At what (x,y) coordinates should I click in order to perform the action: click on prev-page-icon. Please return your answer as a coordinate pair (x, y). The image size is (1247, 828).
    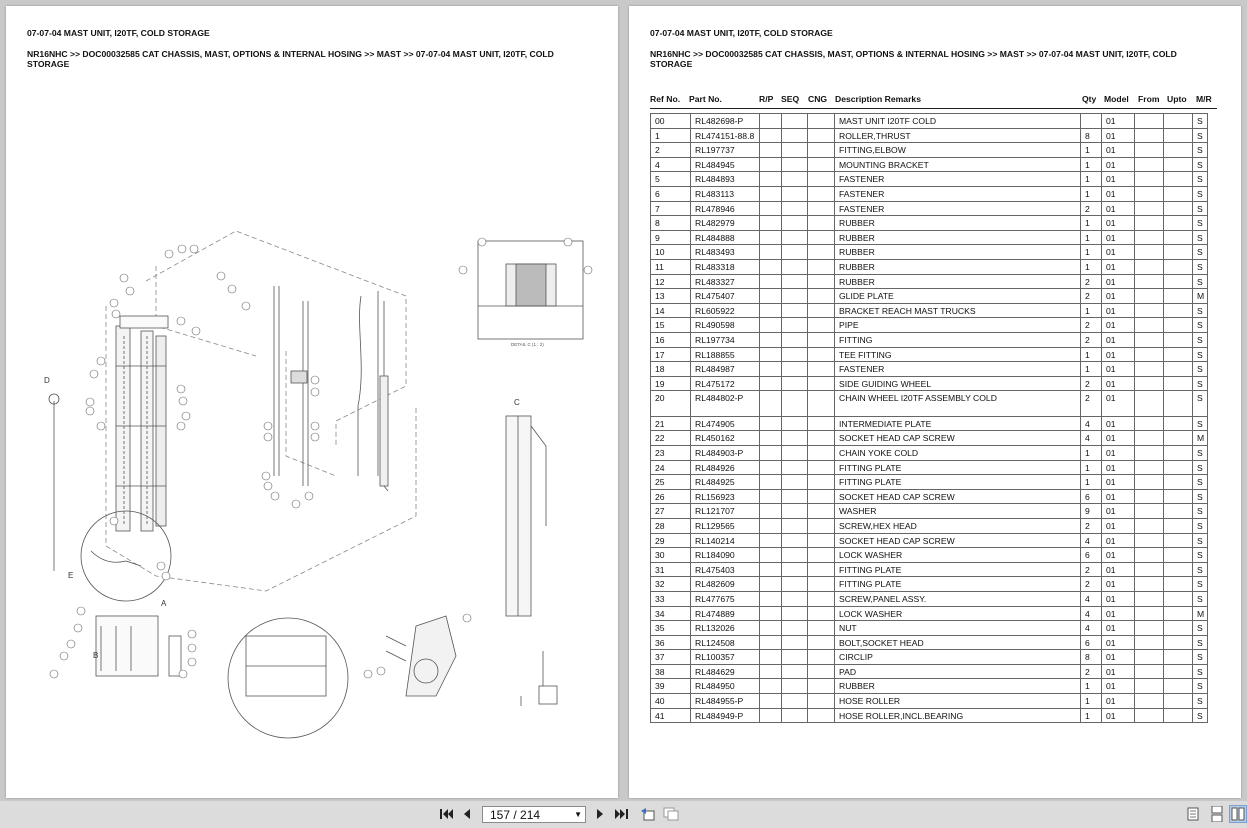
    Looking at the image, I should click on (467, 814).